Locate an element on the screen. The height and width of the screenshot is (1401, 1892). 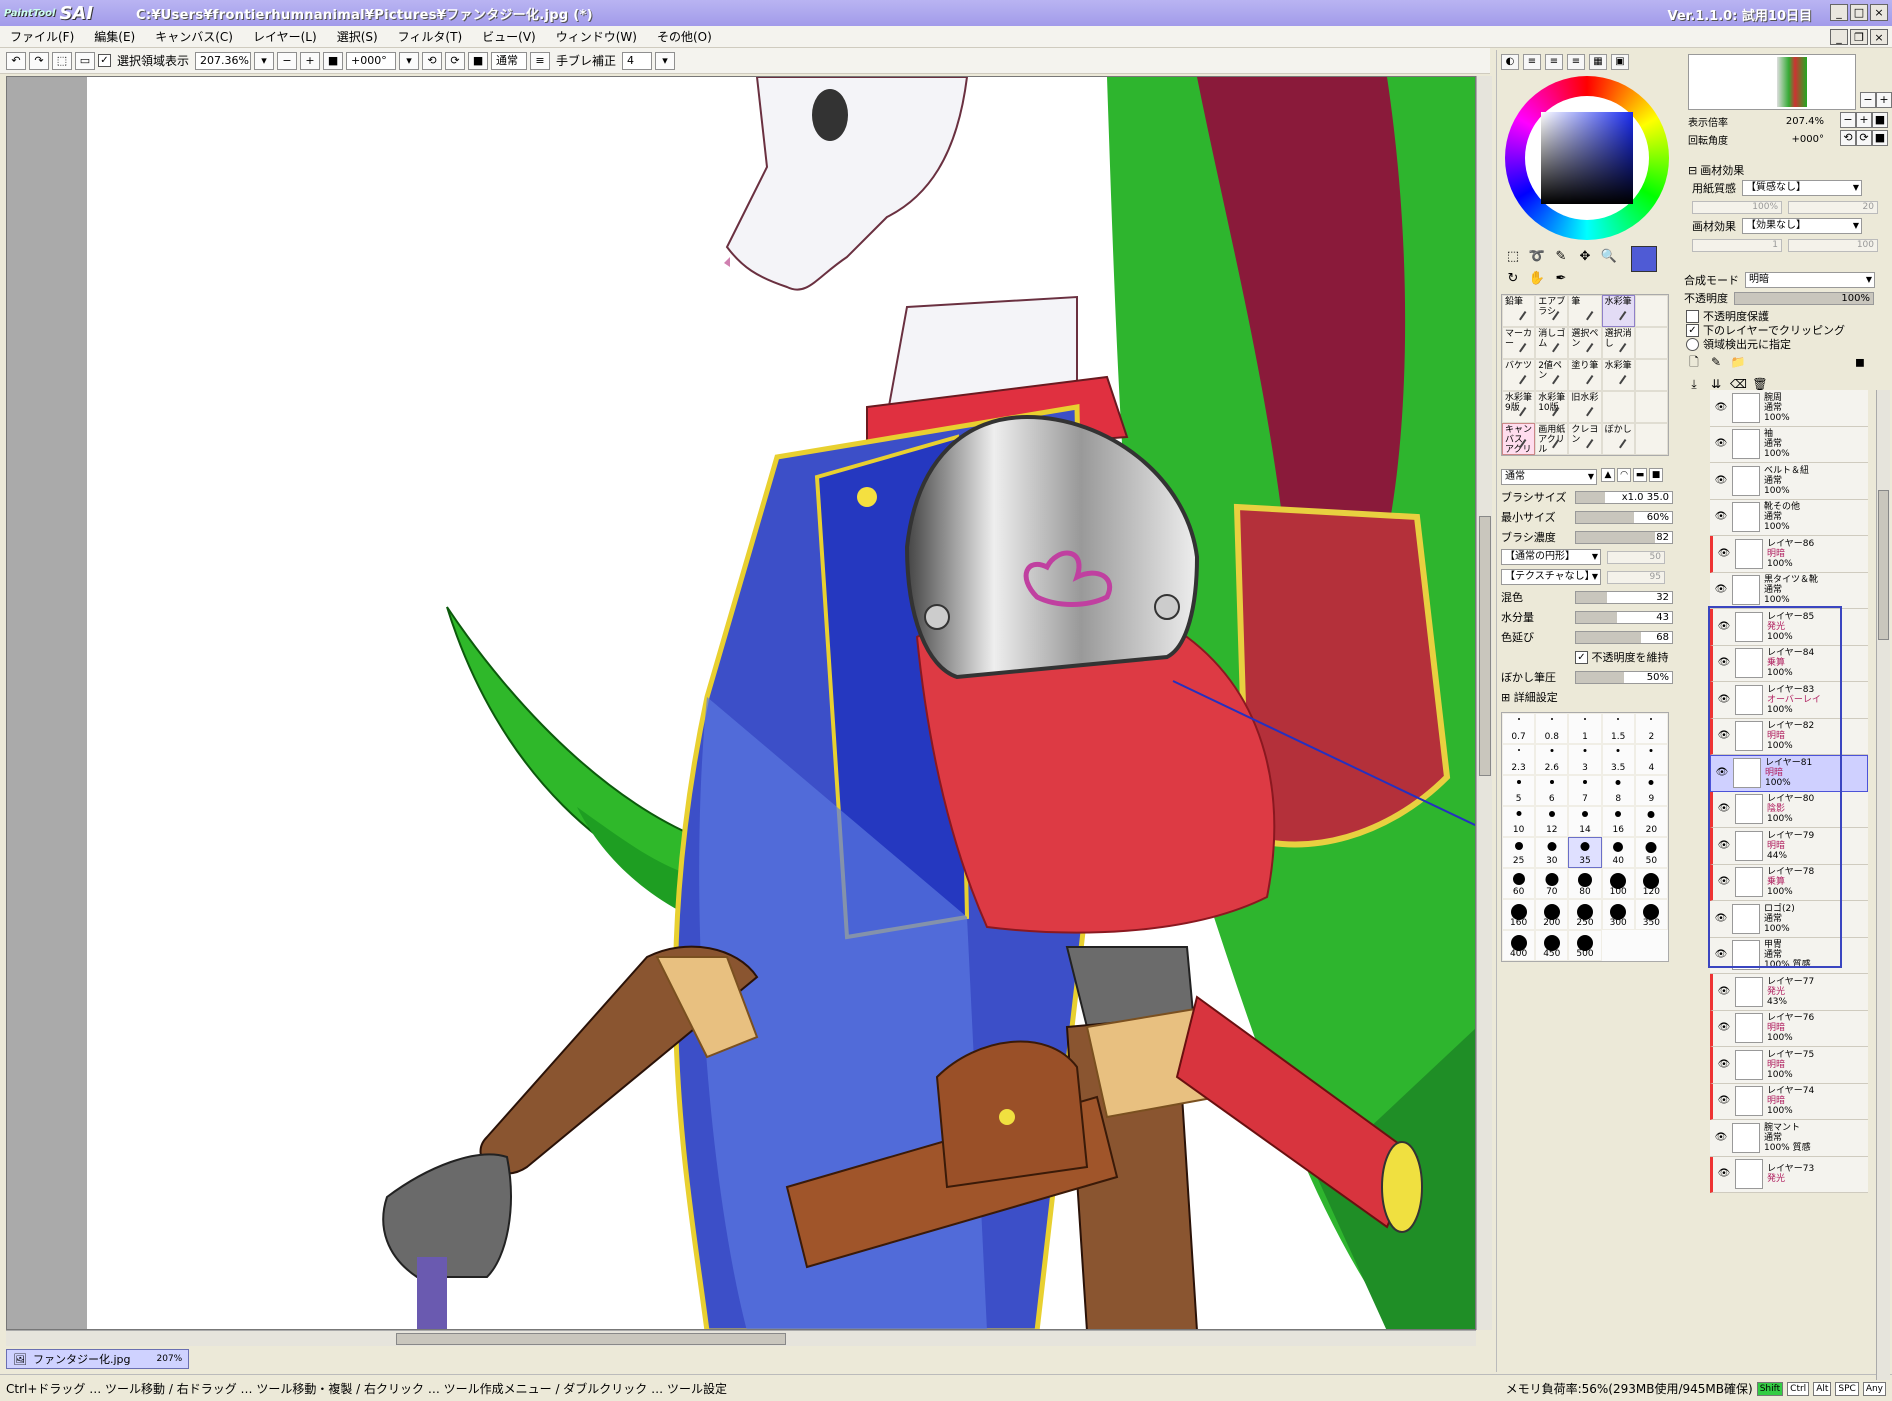
brush-size-preset: 1 is located at coordinates (1585, 728).